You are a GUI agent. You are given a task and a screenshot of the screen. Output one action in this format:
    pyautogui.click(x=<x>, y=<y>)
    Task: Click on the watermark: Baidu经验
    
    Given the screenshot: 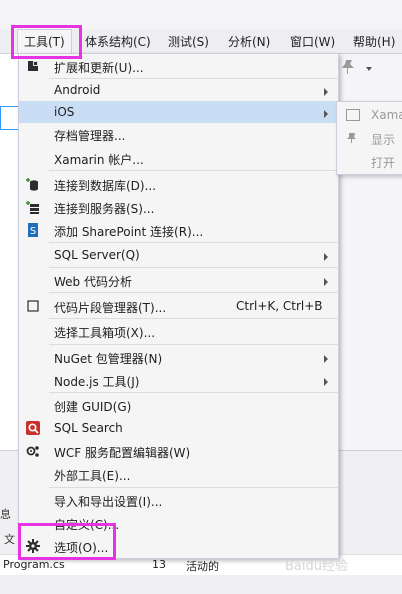 What is the action you would take?
    pyautogui.click(x=316, y=566)
    